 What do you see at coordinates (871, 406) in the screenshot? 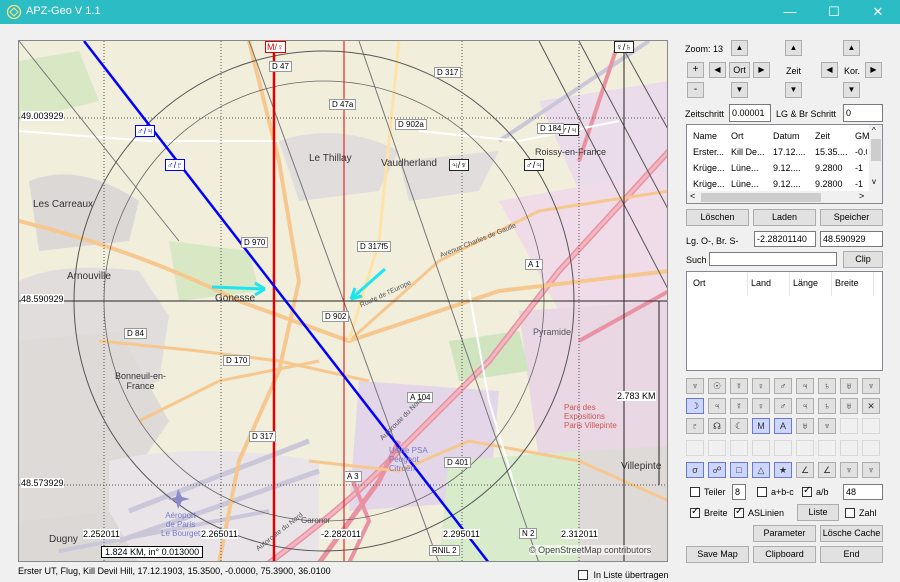
I see `astro-symbol-button: ✕` at bounding box center [871, 406].